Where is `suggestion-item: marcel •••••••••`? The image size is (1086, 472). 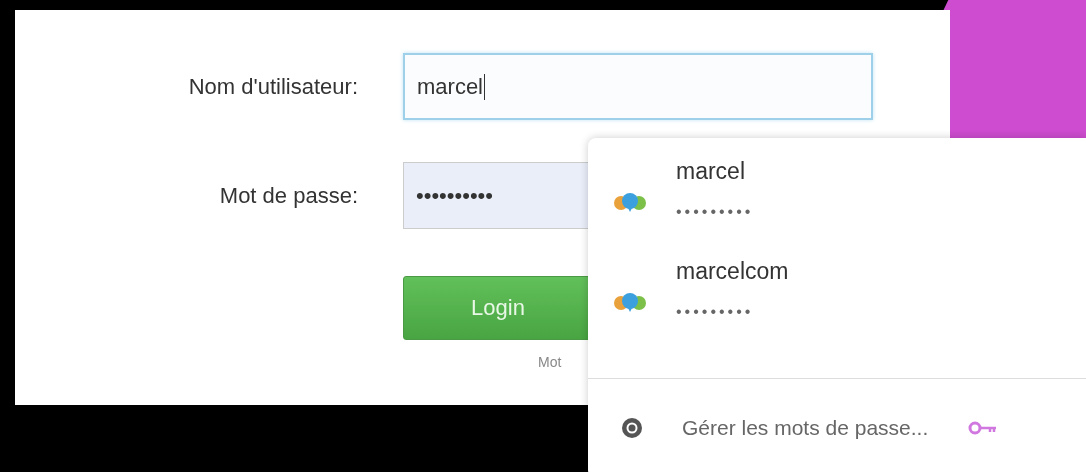 suggestion-item: marcel ••••••••• is located at coordinates (837, 190).